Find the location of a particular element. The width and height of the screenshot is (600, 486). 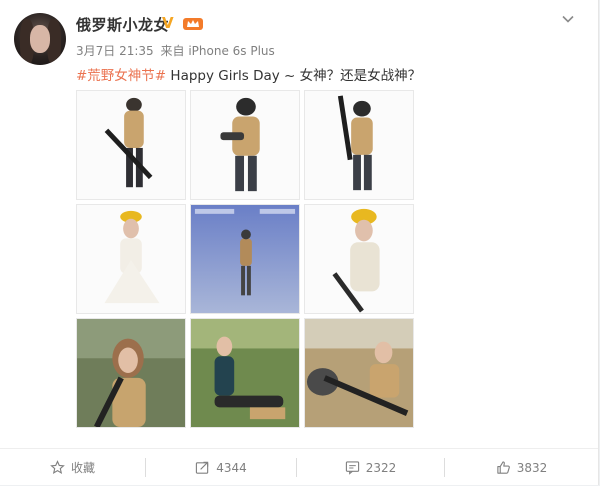

post-source: 来自 iPhone 6s Plus is located at coordinates (217, 51).